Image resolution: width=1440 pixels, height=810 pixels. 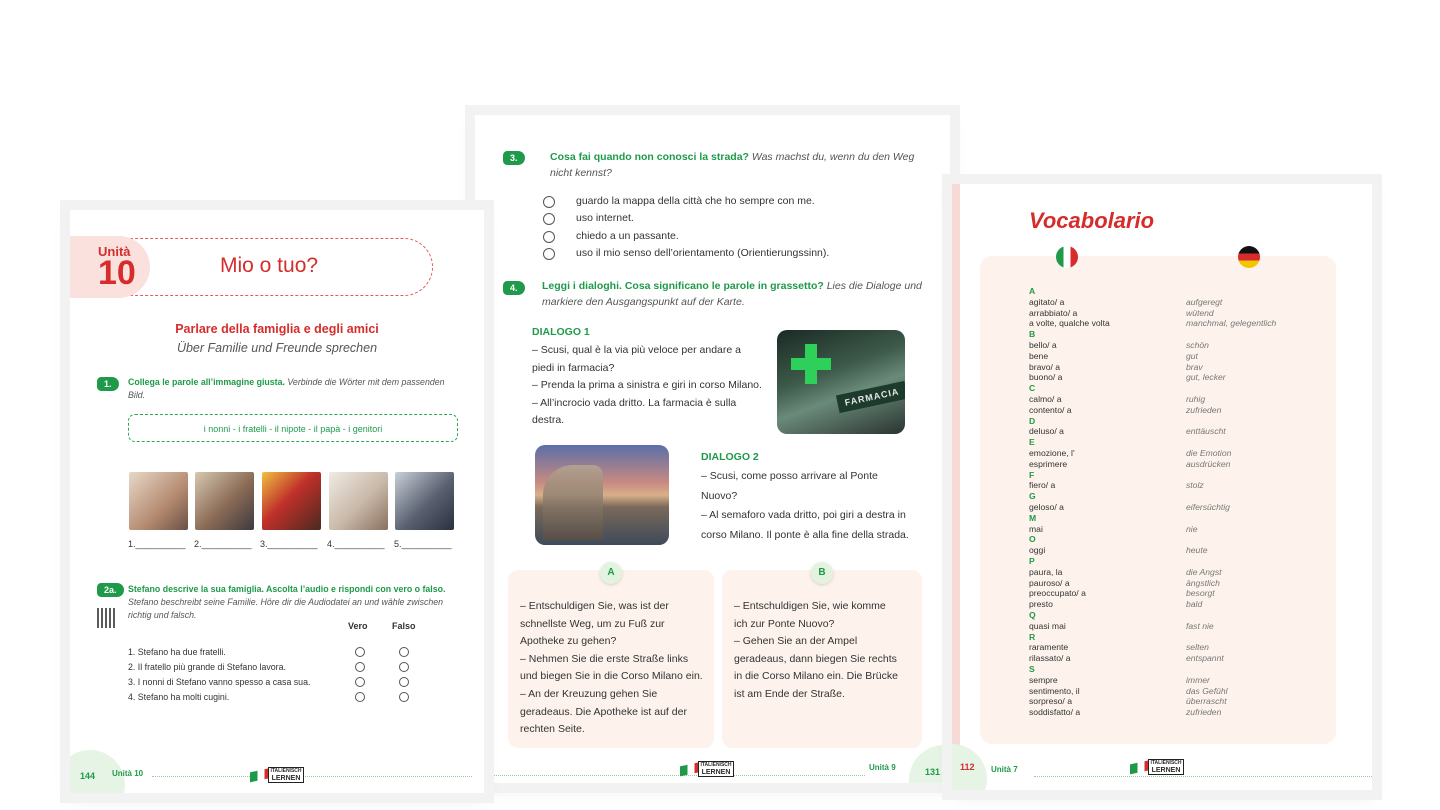 What do you see at coordinates (1039, 355) in the screenshot?
I see `vocabulary-italian: bene` at bounding box center [1039, 355].